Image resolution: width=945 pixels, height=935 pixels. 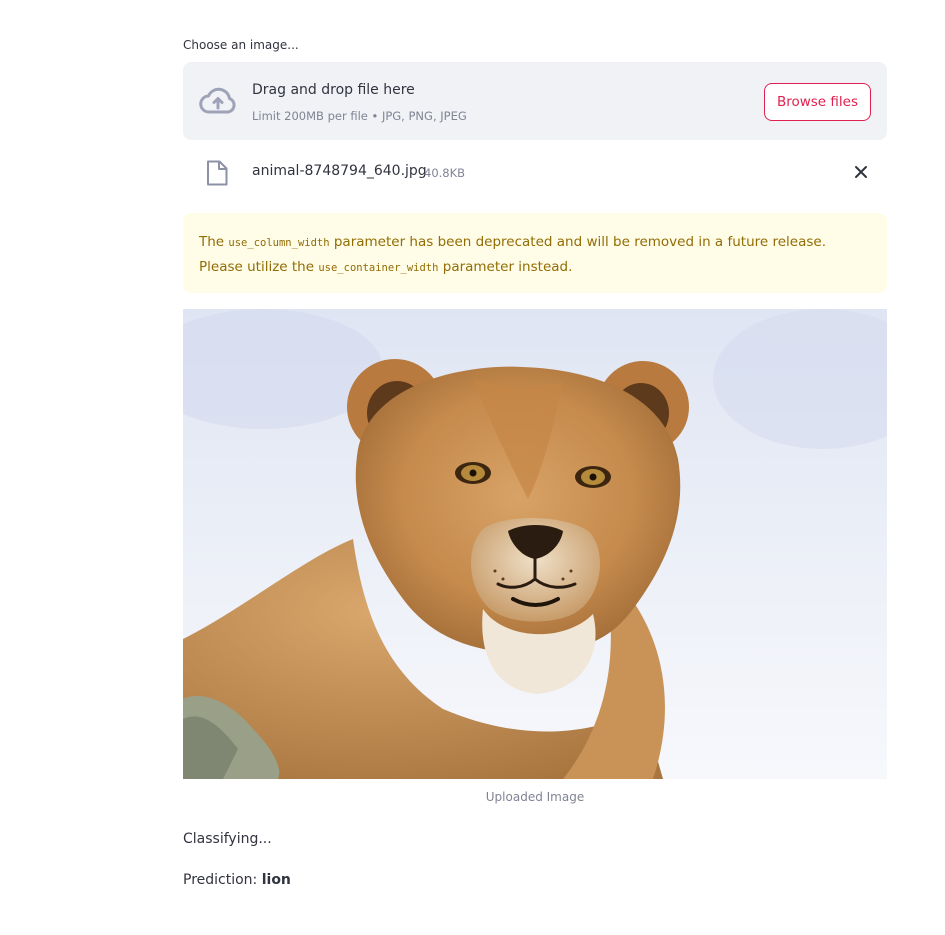 What do you see at coordinates (222, 880) in the screenshot?
I see `prediction-label: Prediction:` at bounding box center [222, 880].